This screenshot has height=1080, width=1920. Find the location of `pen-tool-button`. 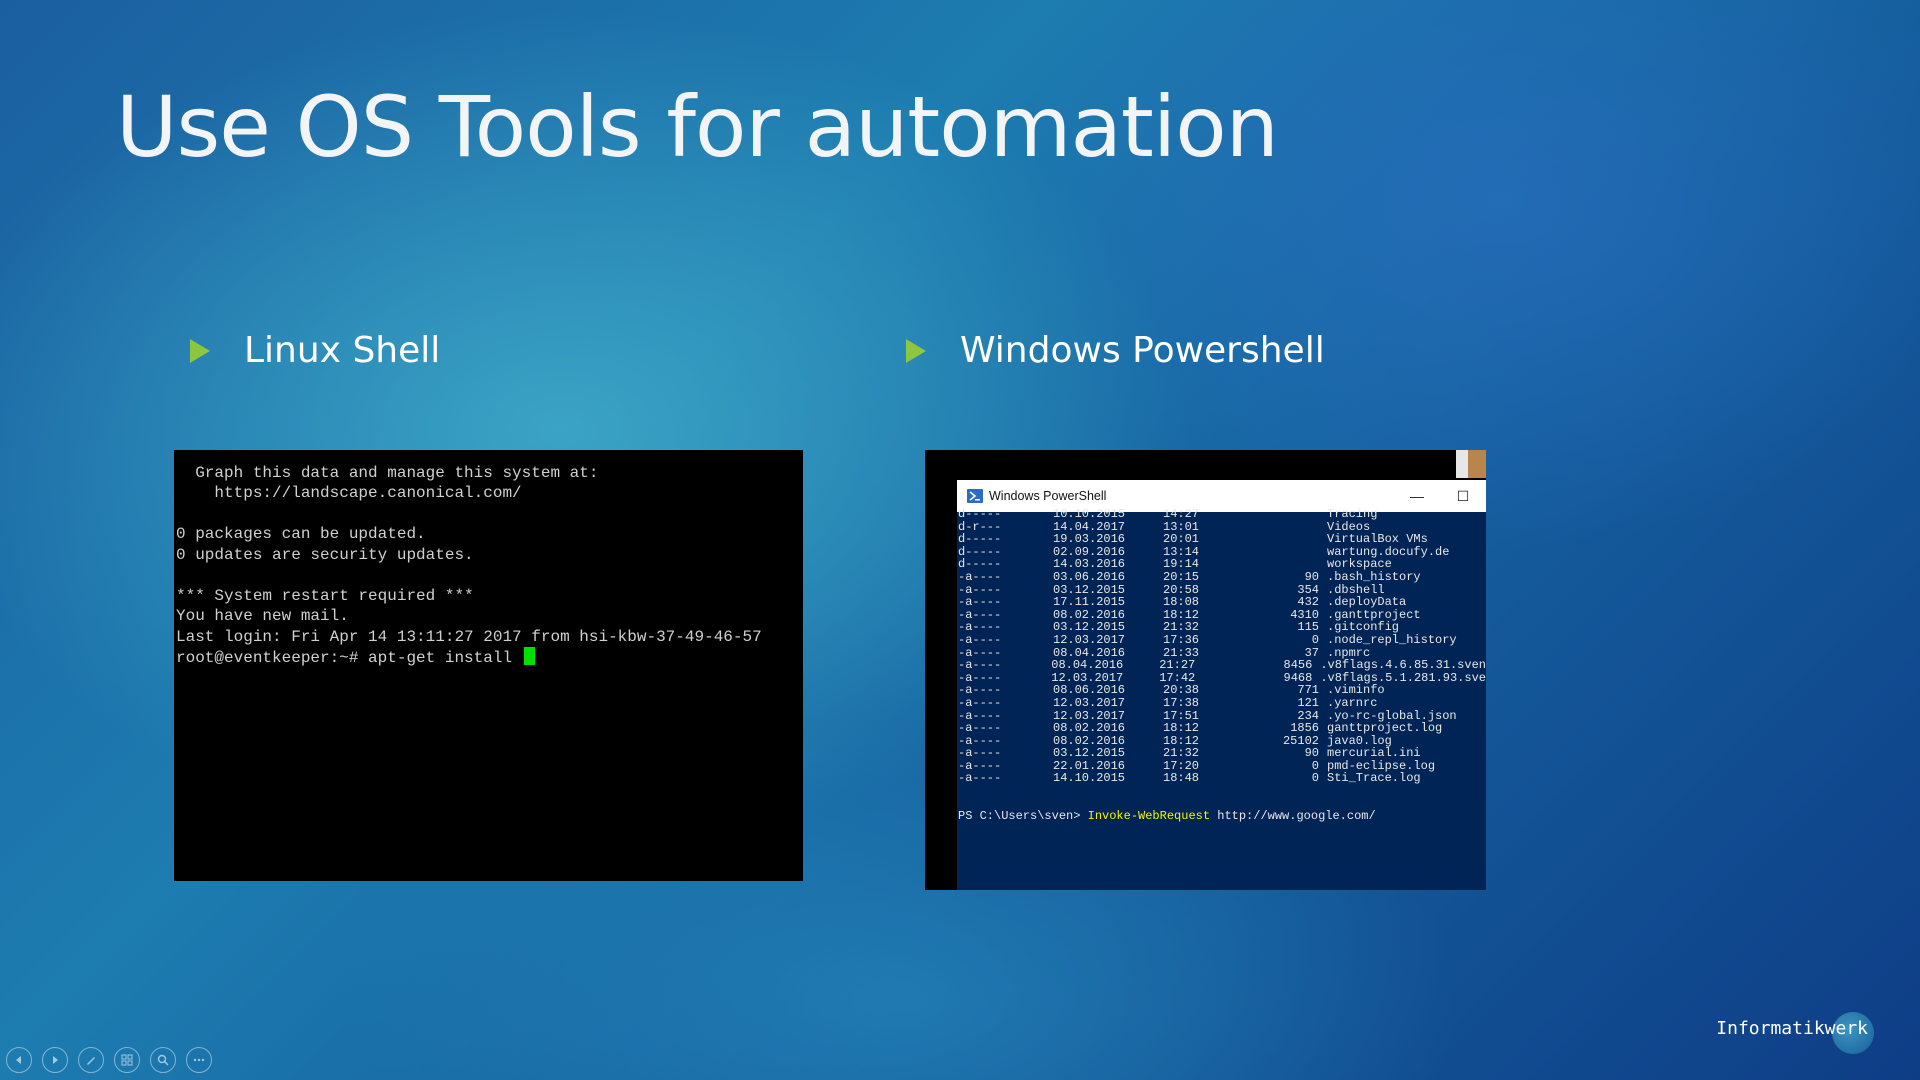

pen-tool-button is located at coordinates (91, 1060).